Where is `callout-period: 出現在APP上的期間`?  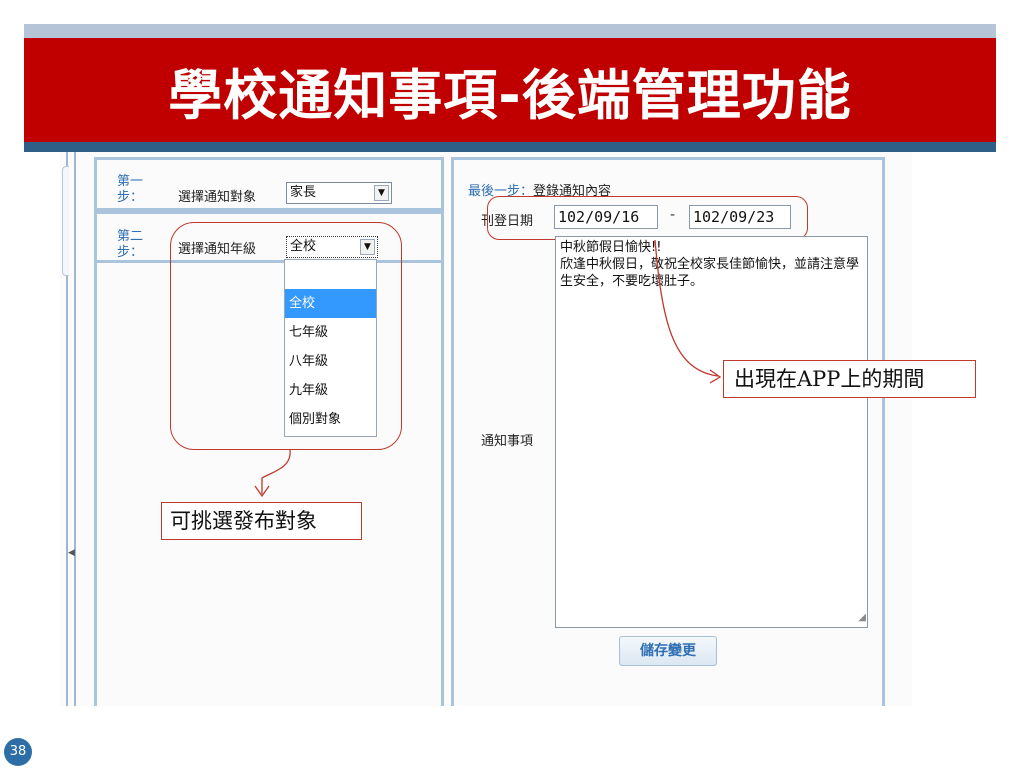
callout-period: 出現在APP上的期間 is located at coordinates (849, 379).